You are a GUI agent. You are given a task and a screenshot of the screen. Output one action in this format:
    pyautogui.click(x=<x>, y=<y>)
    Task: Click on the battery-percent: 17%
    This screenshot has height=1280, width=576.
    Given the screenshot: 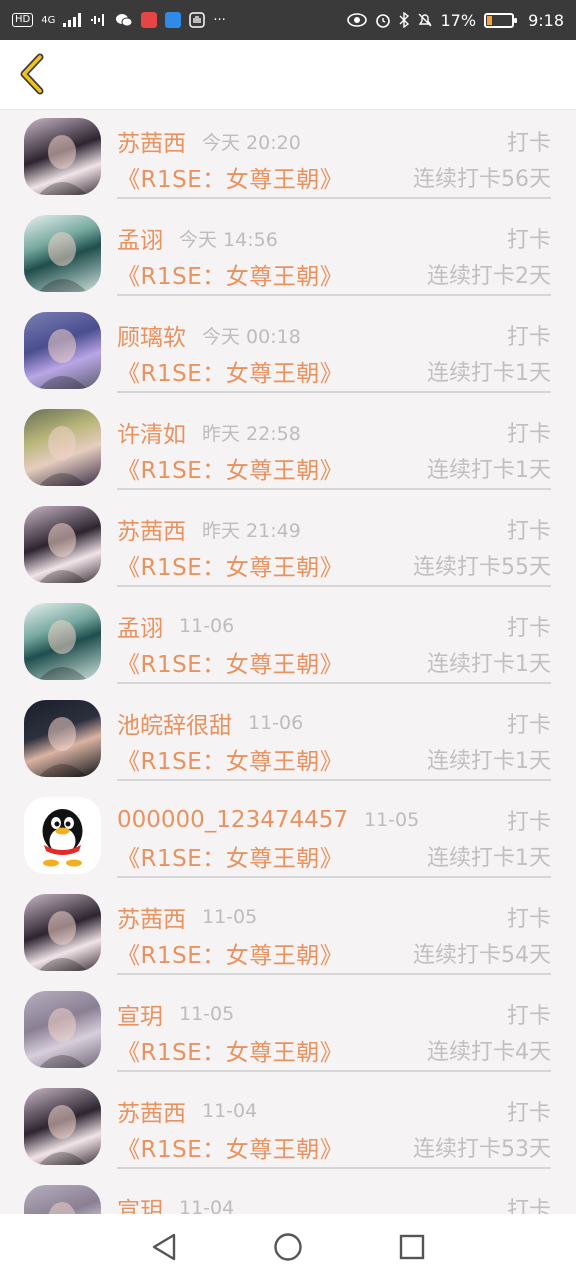 What is the action you would take?
    pyautogui.click(x=458, y=20)
    